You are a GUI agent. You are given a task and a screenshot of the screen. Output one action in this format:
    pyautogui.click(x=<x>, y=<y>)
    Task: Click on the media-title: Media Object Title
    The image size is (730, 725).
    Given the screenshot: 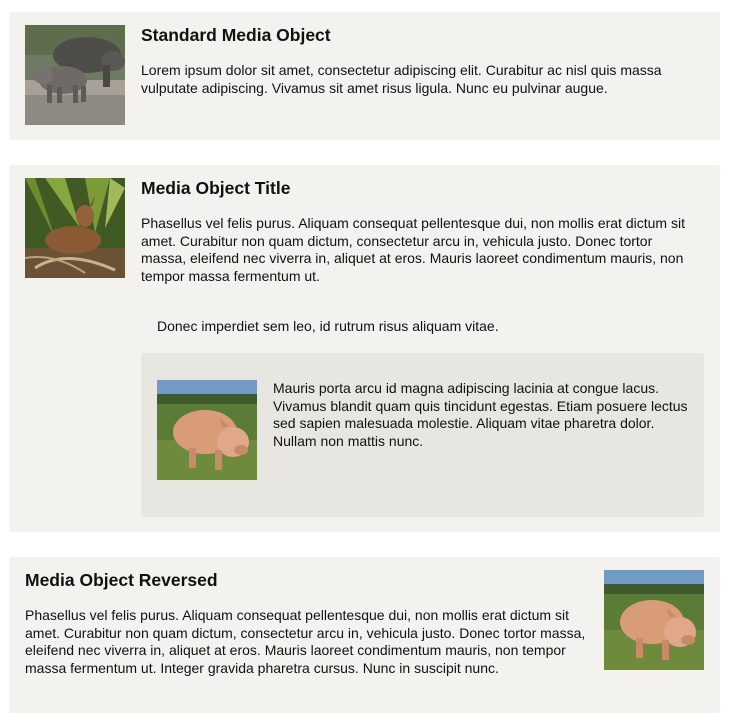 What is the action you would take?
    pyautogui.click(x=216, y=188)
    